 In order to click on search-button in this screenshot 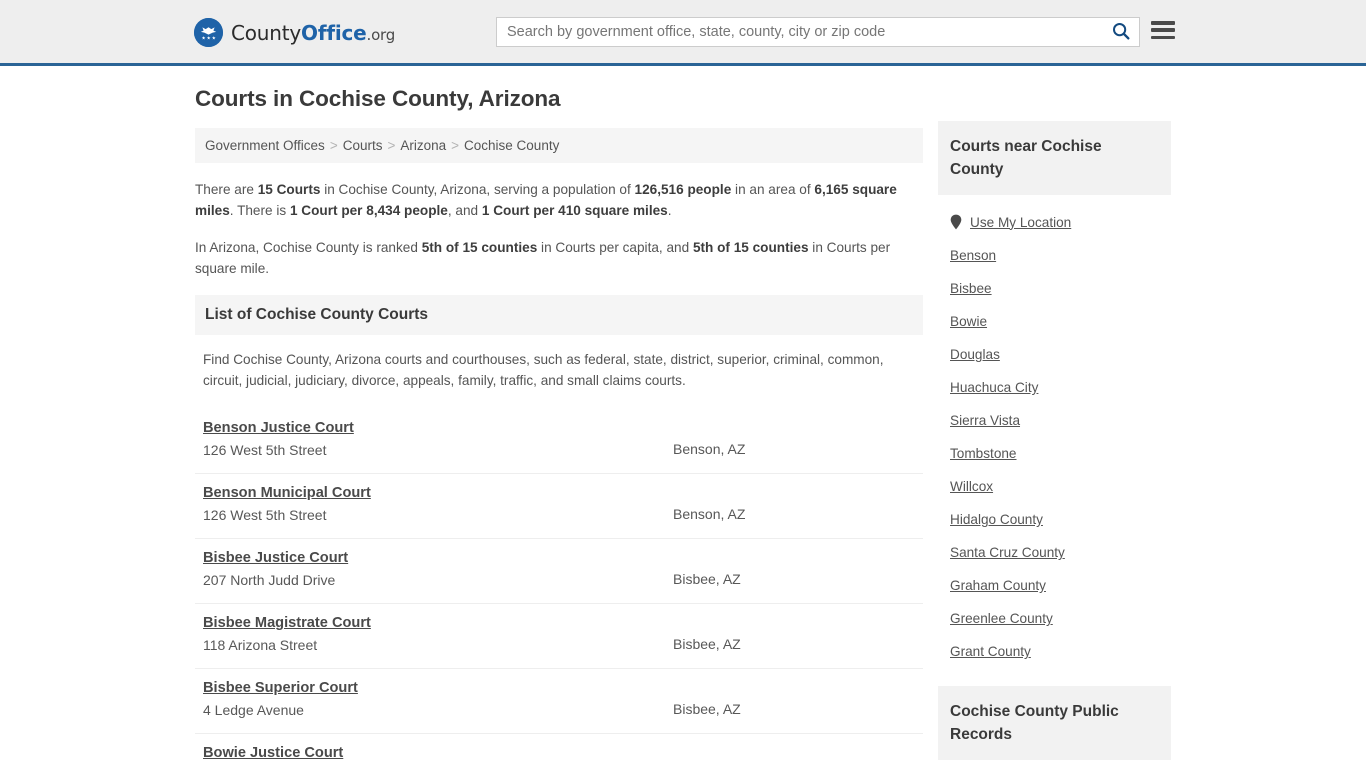, I will do `click(1121, 32)`.